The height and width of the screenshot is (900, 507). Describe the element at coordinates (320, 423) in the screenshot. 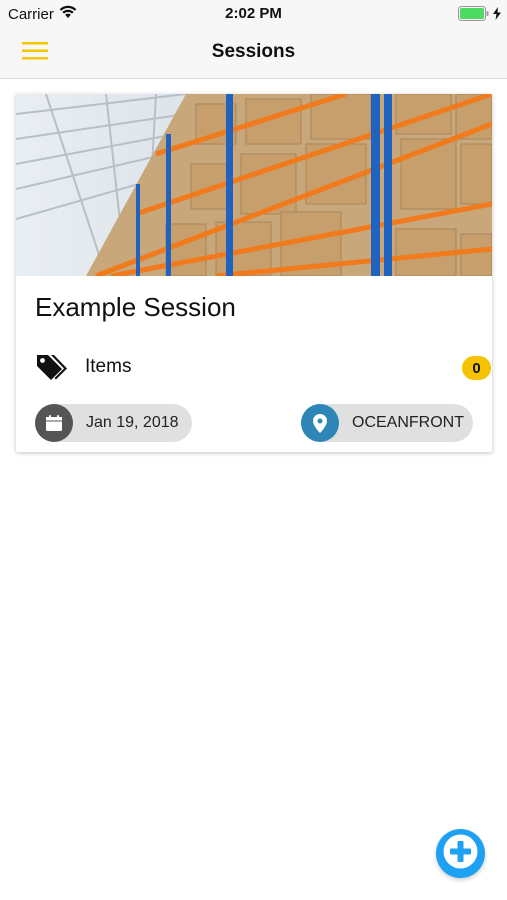

I see `map-pin-icon` at that location.